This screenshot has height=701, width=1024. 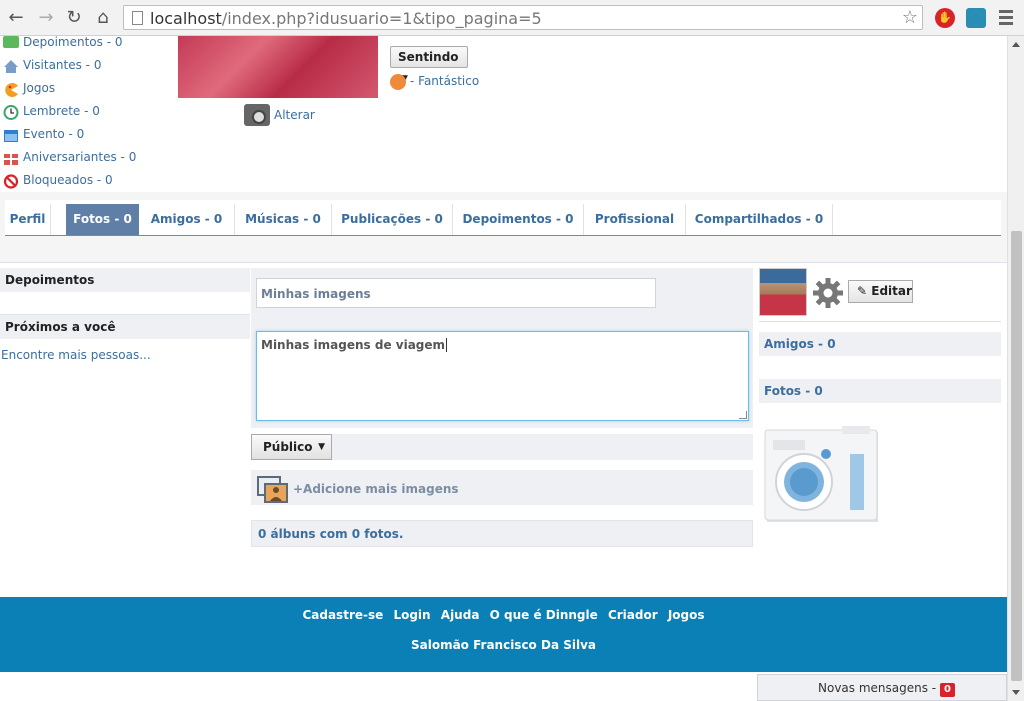 I want to click on scroll-up-icon, so click(x=1016, y=44).